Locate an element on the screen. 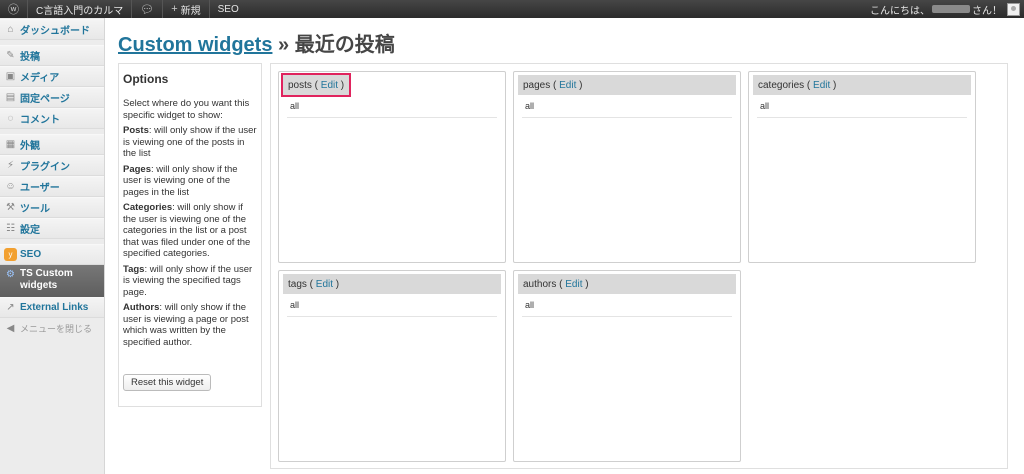 Image resolution: width=1024 pixels, height=474 pixels. sidebar-item-ts-custom-widgets: ⚙︎ TS Custom widgets is located at coordinates (52, 281).